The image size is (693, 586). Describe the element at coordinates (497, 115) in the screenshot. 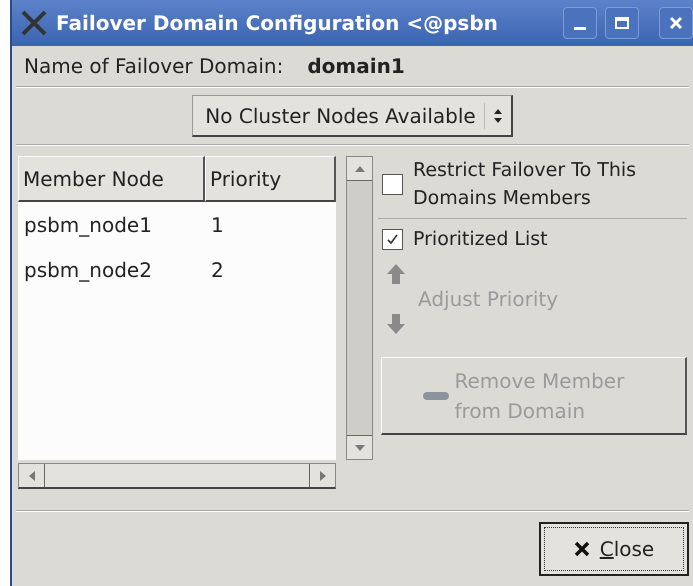

I see `updown-caret-icon` at that location.